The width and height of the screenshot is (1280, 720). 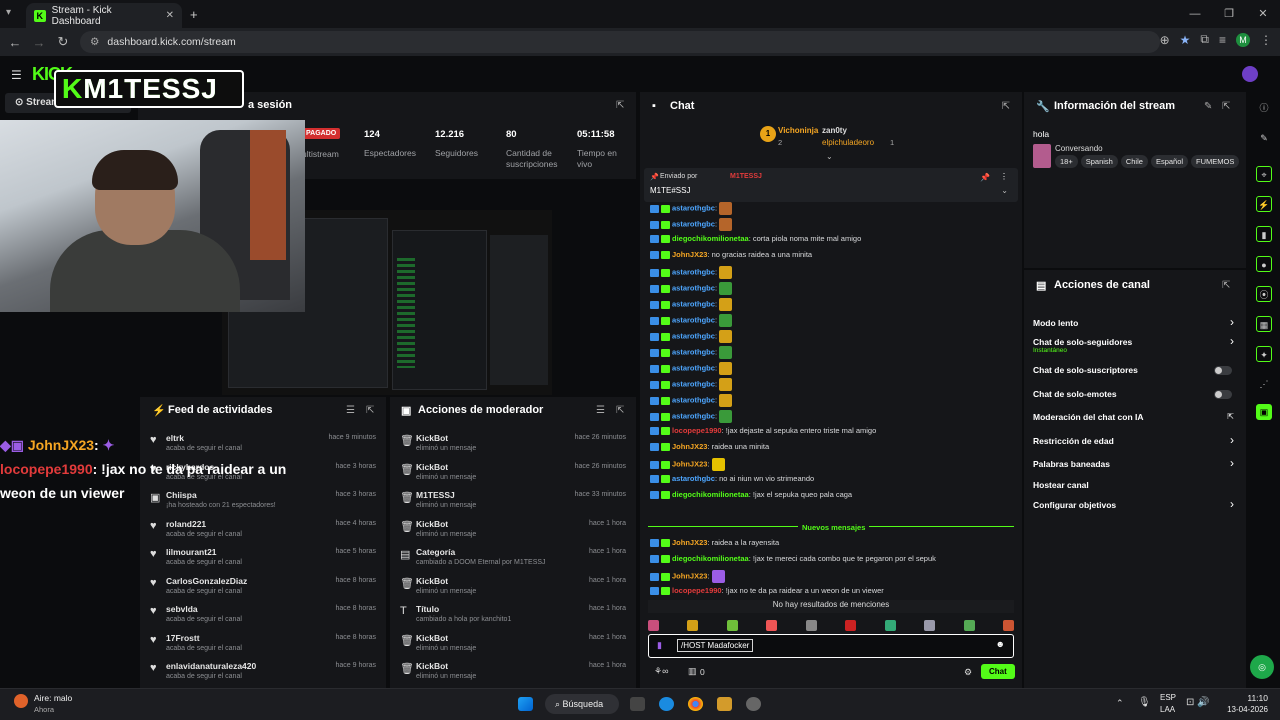 I want to click on pinned-message: 📌 Enviado por M1TESSJ M1TE#SSJ 📌 ⋮ ⌄, so click(x=831, y=185).